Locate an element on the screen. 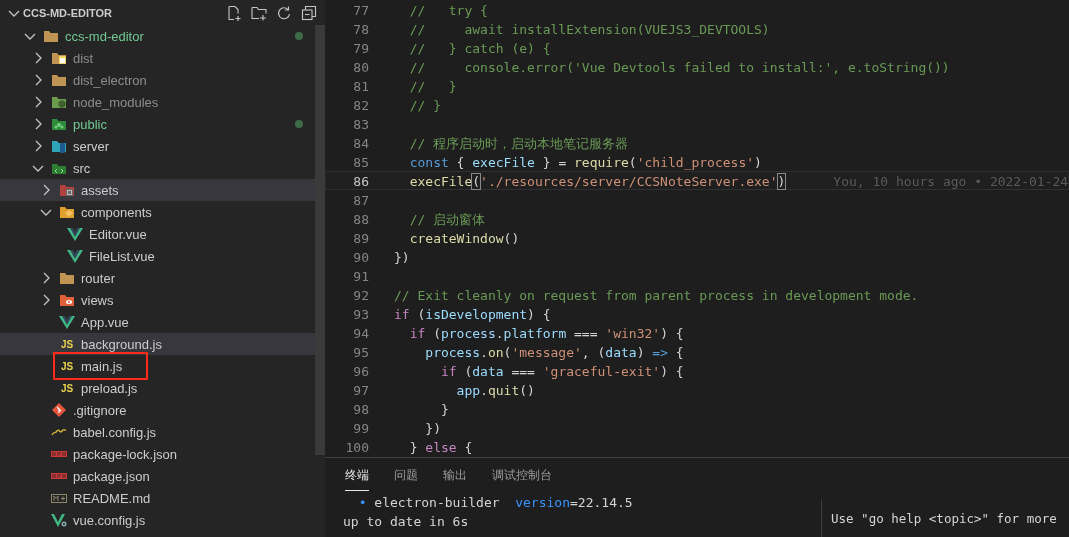  tree-item: JS main.js is located at coordinates (101, 366).